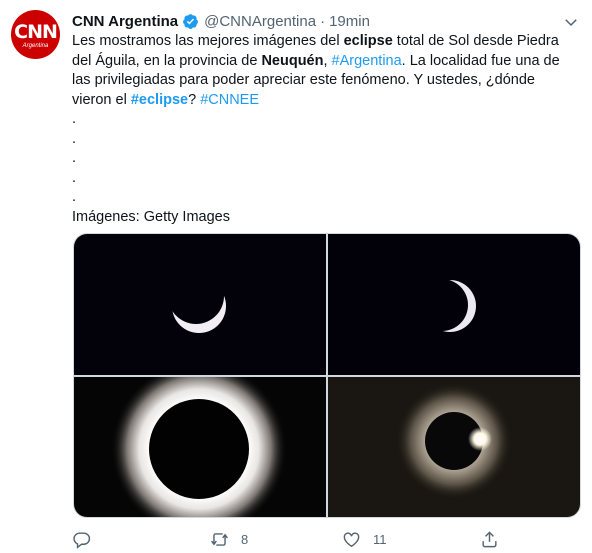 This screenshot has width=592, height=553. What do you see at coordinates (475, 41) in the screenshot?
I see `text-segment: total de Sol desde Piedra` at bounding box center [475, 41].